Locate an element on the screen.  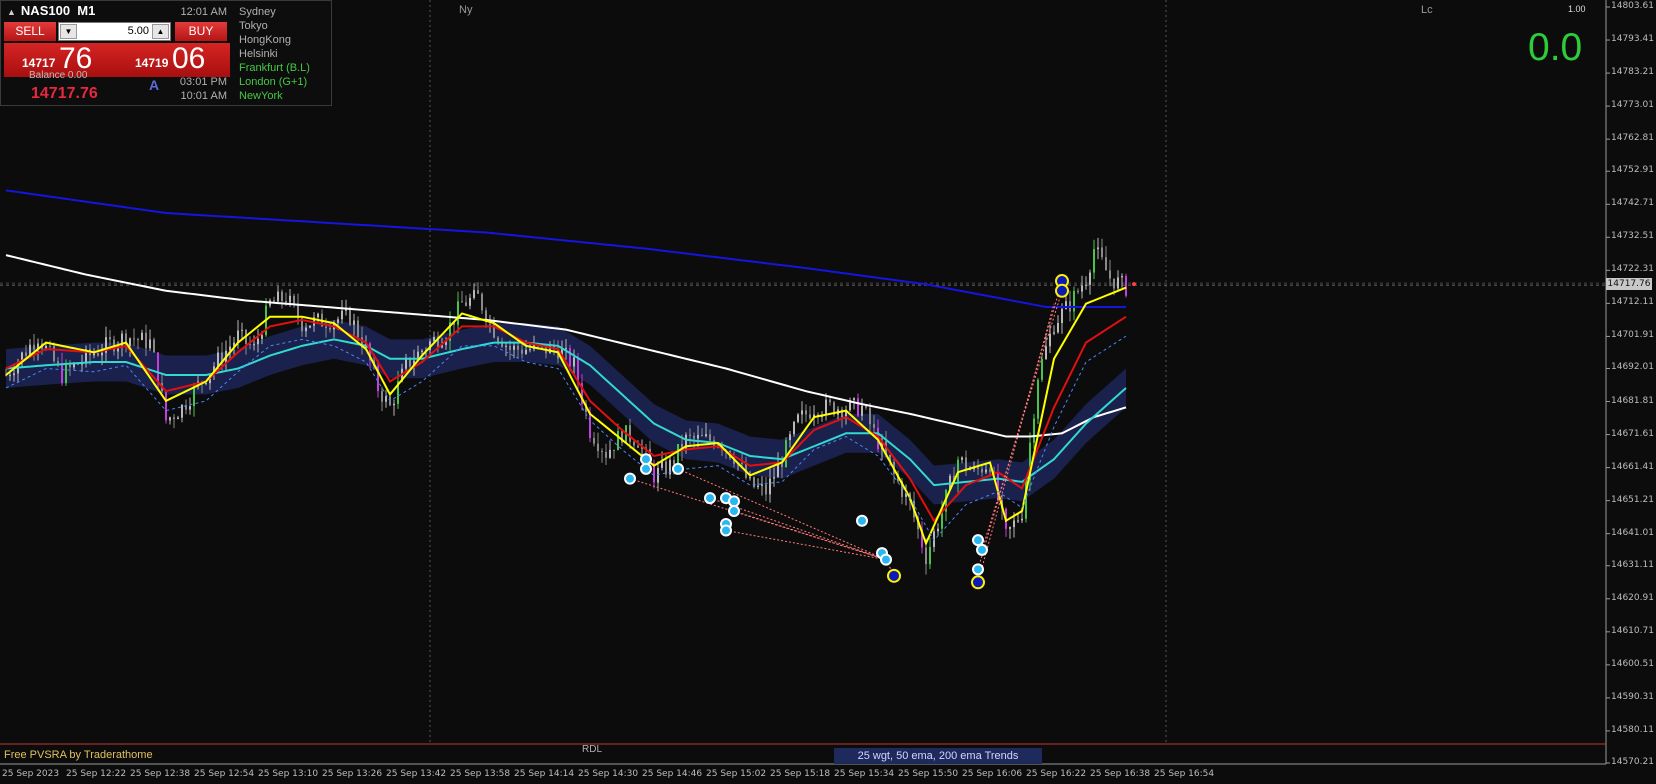
lot-up-icon: ▲ is located at coordinates (160, 31).